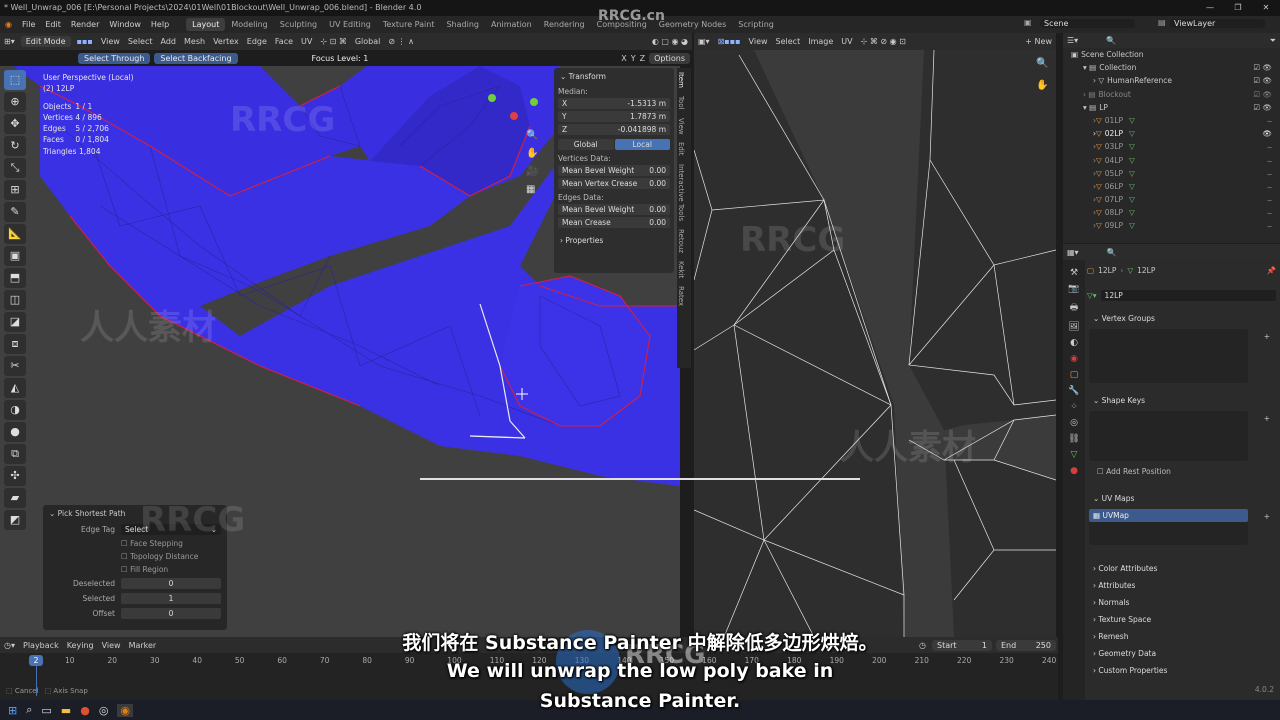  Describe the element at coordinates (1171, 67) in the screenshot. I see `outliner-row-collection: ▾ ▤ Collection ☑ 👁` at that location.